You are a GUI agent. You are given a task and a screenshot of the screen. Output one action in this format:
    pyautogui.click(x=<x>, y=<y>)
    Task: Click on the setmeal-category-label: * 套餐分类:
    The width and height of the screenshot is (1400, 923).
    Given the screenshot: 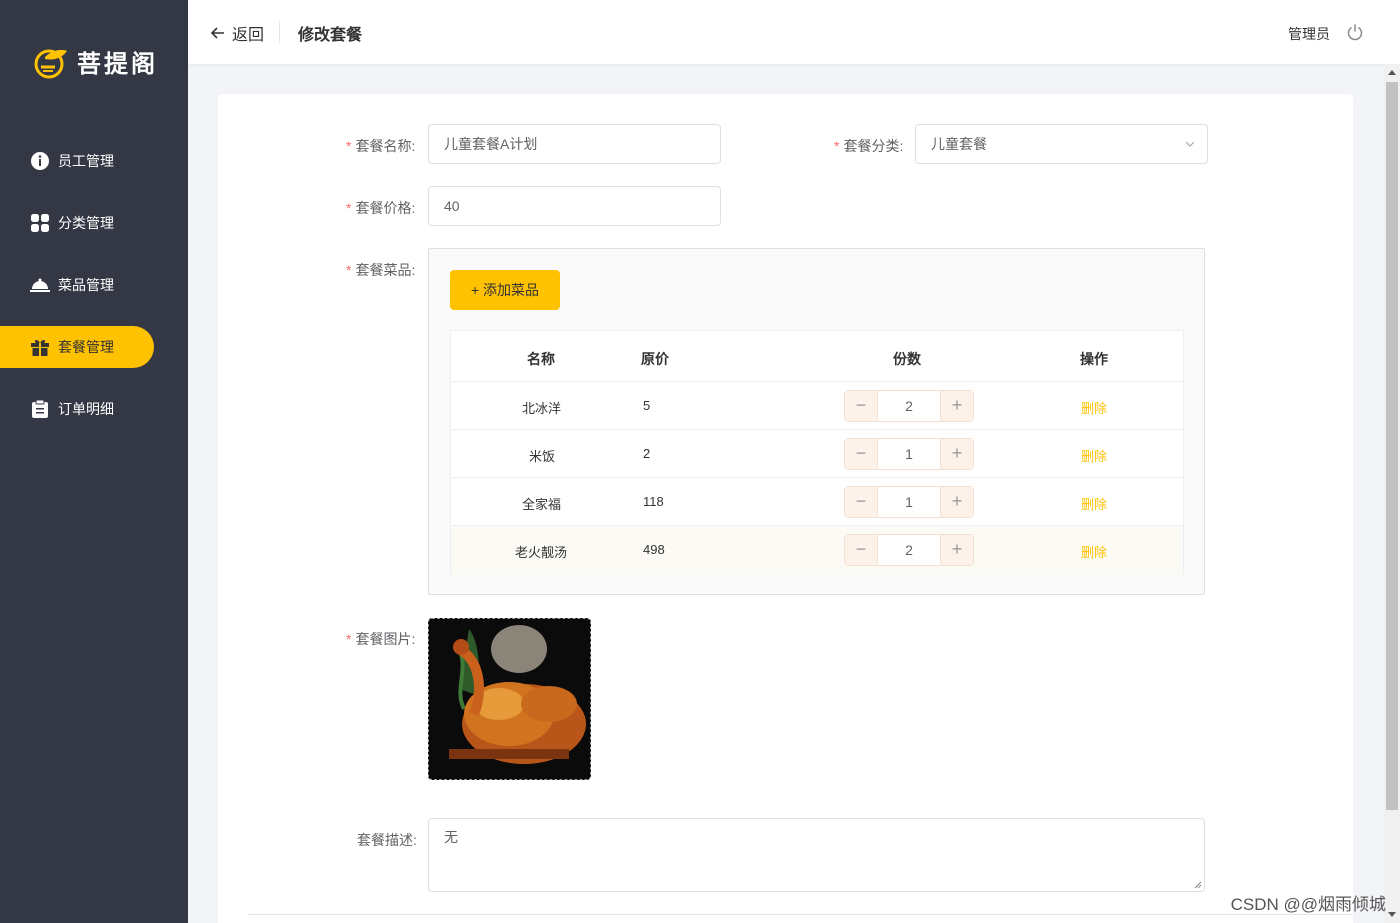 What is the action you would take?
    pyautogui.click(x=869, y=146)
    